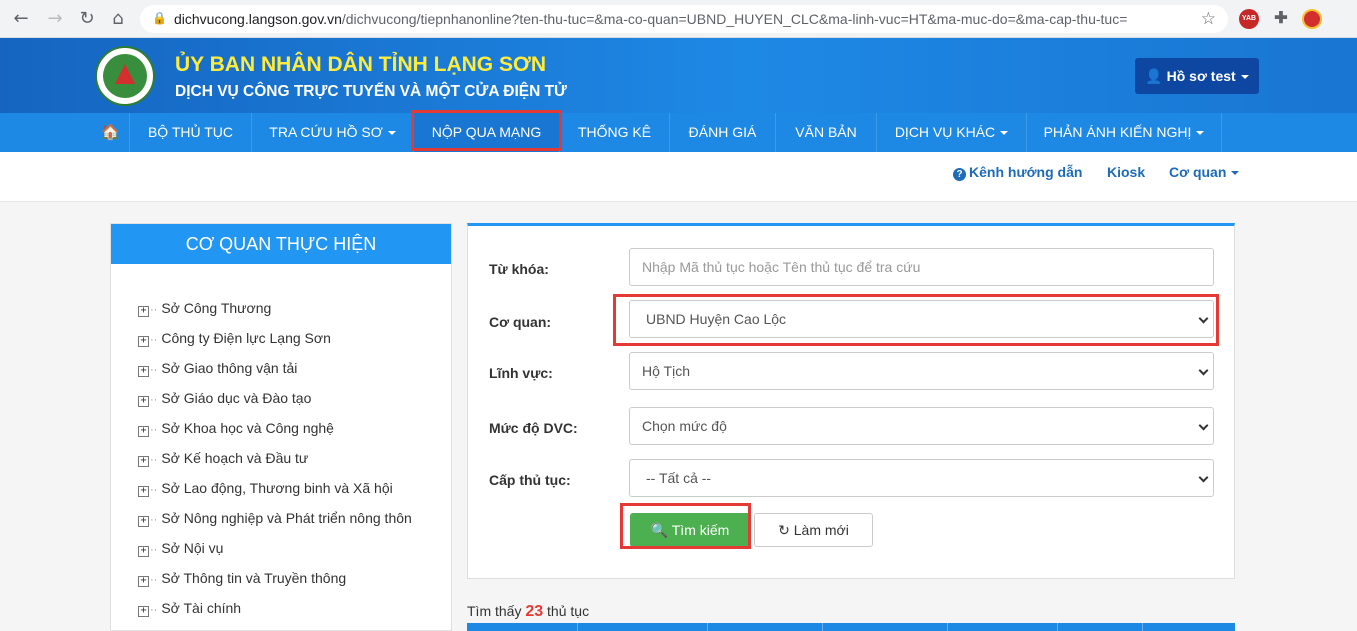 The width and height of the screenshot is (1357, 631). Describe the element at coordinates (21, 19) in the screenshot. I see `back-icon: ←` at that location.